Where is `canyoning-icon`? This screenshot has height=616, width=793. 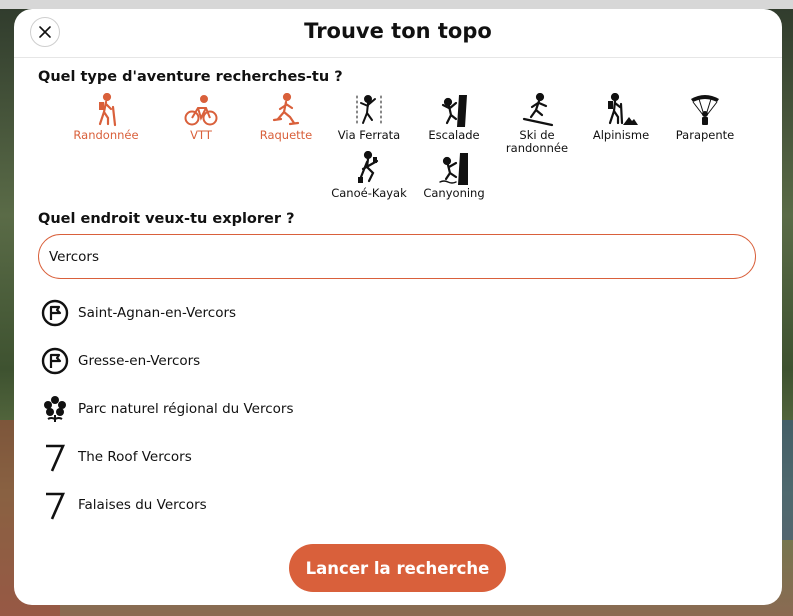
canyoning-icon is located at coordinates (453, 169).